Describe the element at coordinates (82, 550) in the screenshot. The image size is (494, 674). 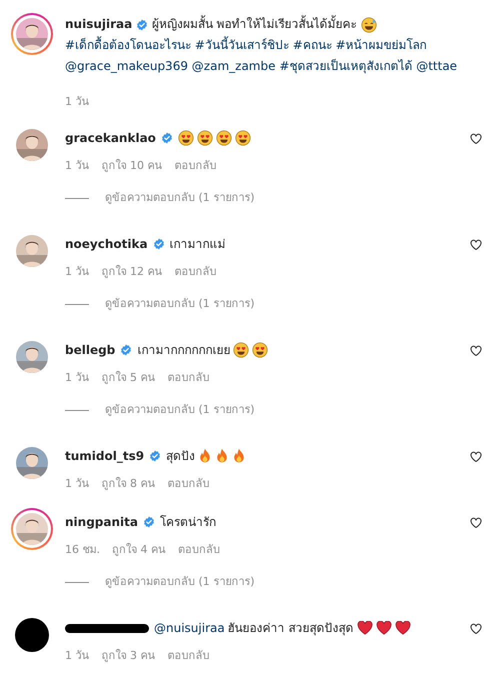
I see `timestamp: 16 ชม.` at that location.